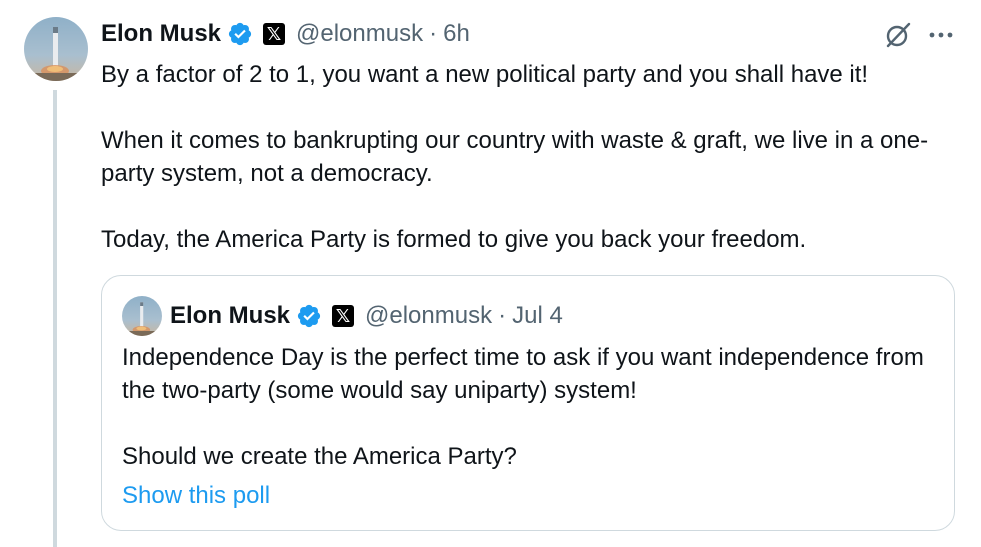 This screenshot has width=981, height=547. I want to click on quoted-avatar, so click(142, 316).